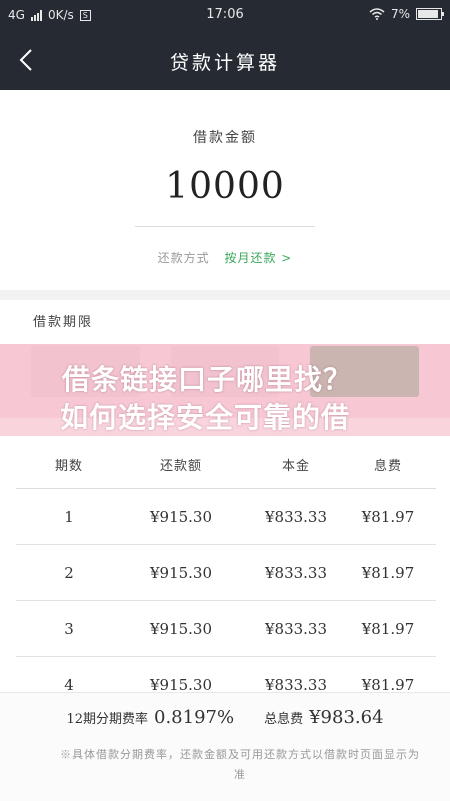  Describe the element at coordinates (69, 516) in the screenshot. I see `period-cell: 1` at that location.